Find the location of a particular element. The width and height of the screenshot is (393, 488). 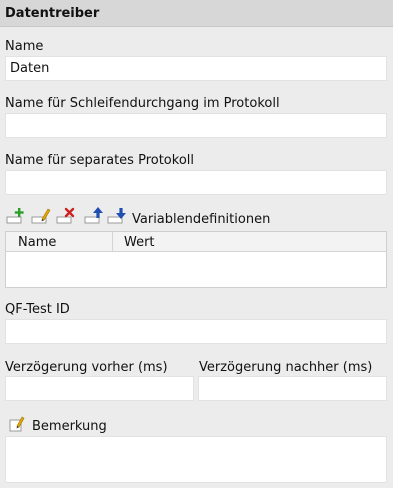

loop-name-field is located at coordinates (196, 125).